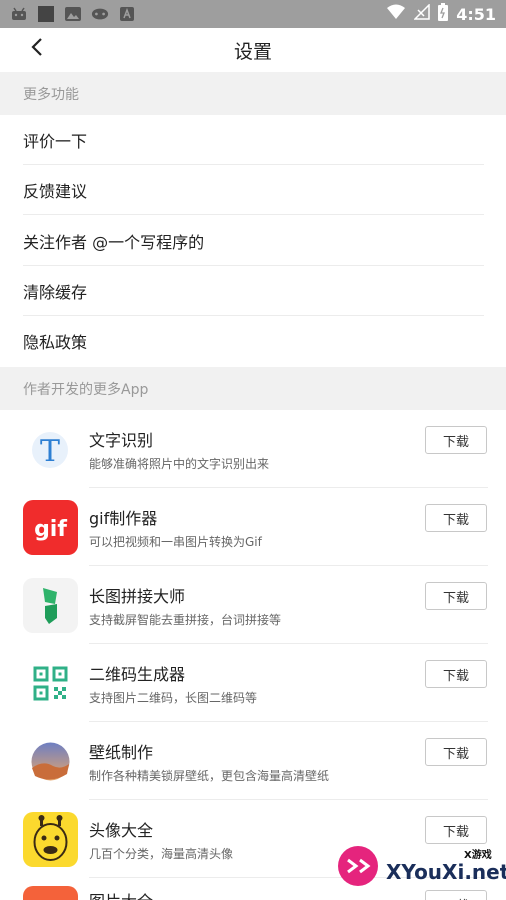 The height and width of the screenshot is (900, 506). I want to click on app-row-long-image-stitch: 长图拼接大师 支持截屏智能去重拼接，台词拼接等 下载, so click(253, 605).